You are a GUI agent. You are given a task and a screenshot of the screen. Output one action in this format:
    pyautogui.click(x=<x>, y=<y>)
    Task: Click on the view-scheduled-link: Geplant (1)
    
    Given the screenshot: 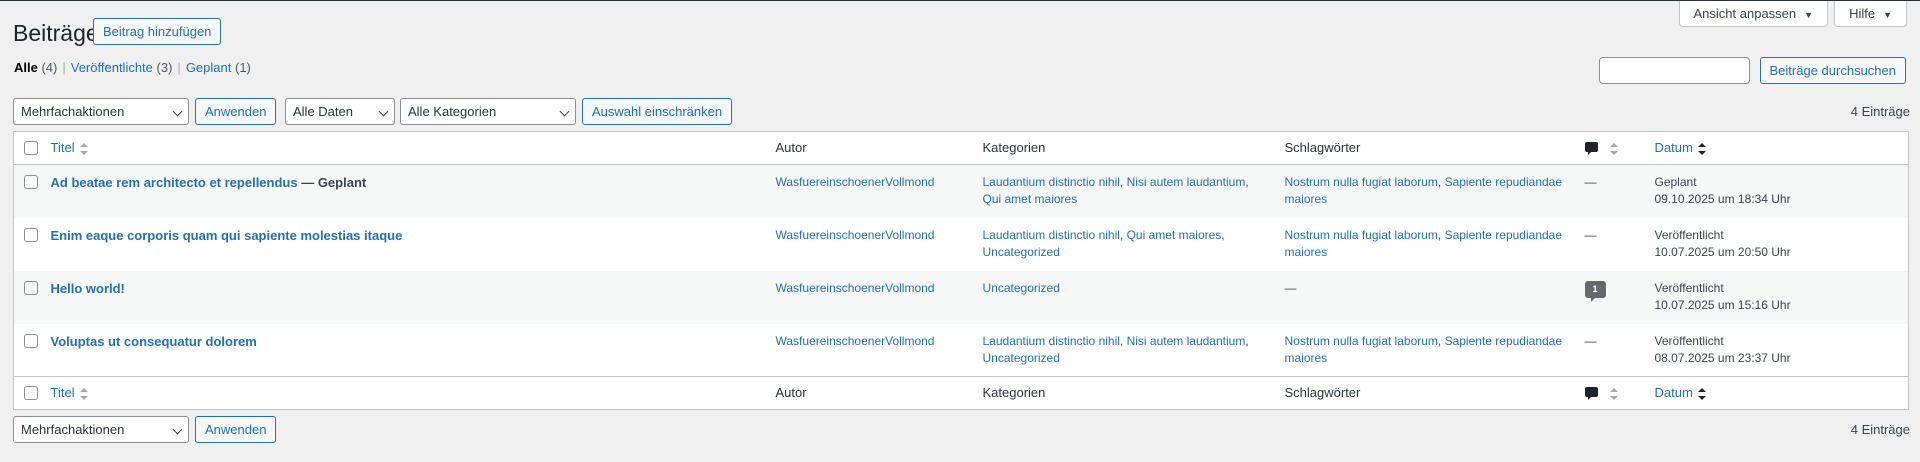 What is the action you would take?
    pyautogui.click(x=218, y=67)
    